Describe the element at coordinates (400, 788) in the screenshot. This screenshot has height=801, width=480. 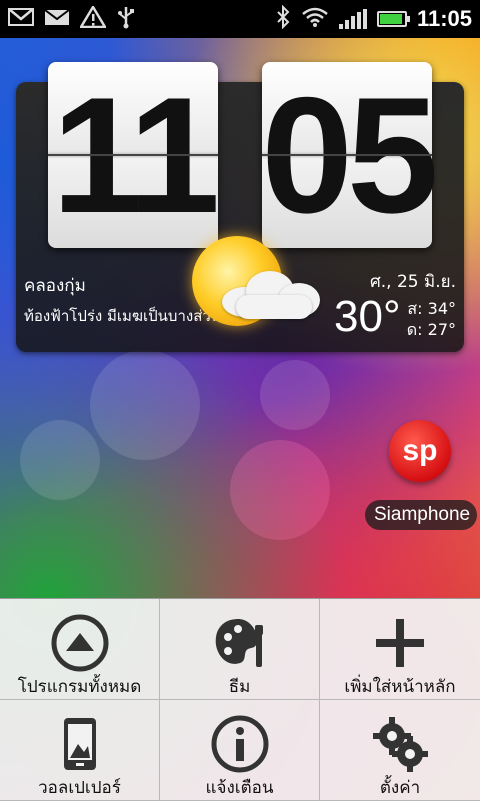
I see `menu-item-label: ตั้งค่า` at that location.